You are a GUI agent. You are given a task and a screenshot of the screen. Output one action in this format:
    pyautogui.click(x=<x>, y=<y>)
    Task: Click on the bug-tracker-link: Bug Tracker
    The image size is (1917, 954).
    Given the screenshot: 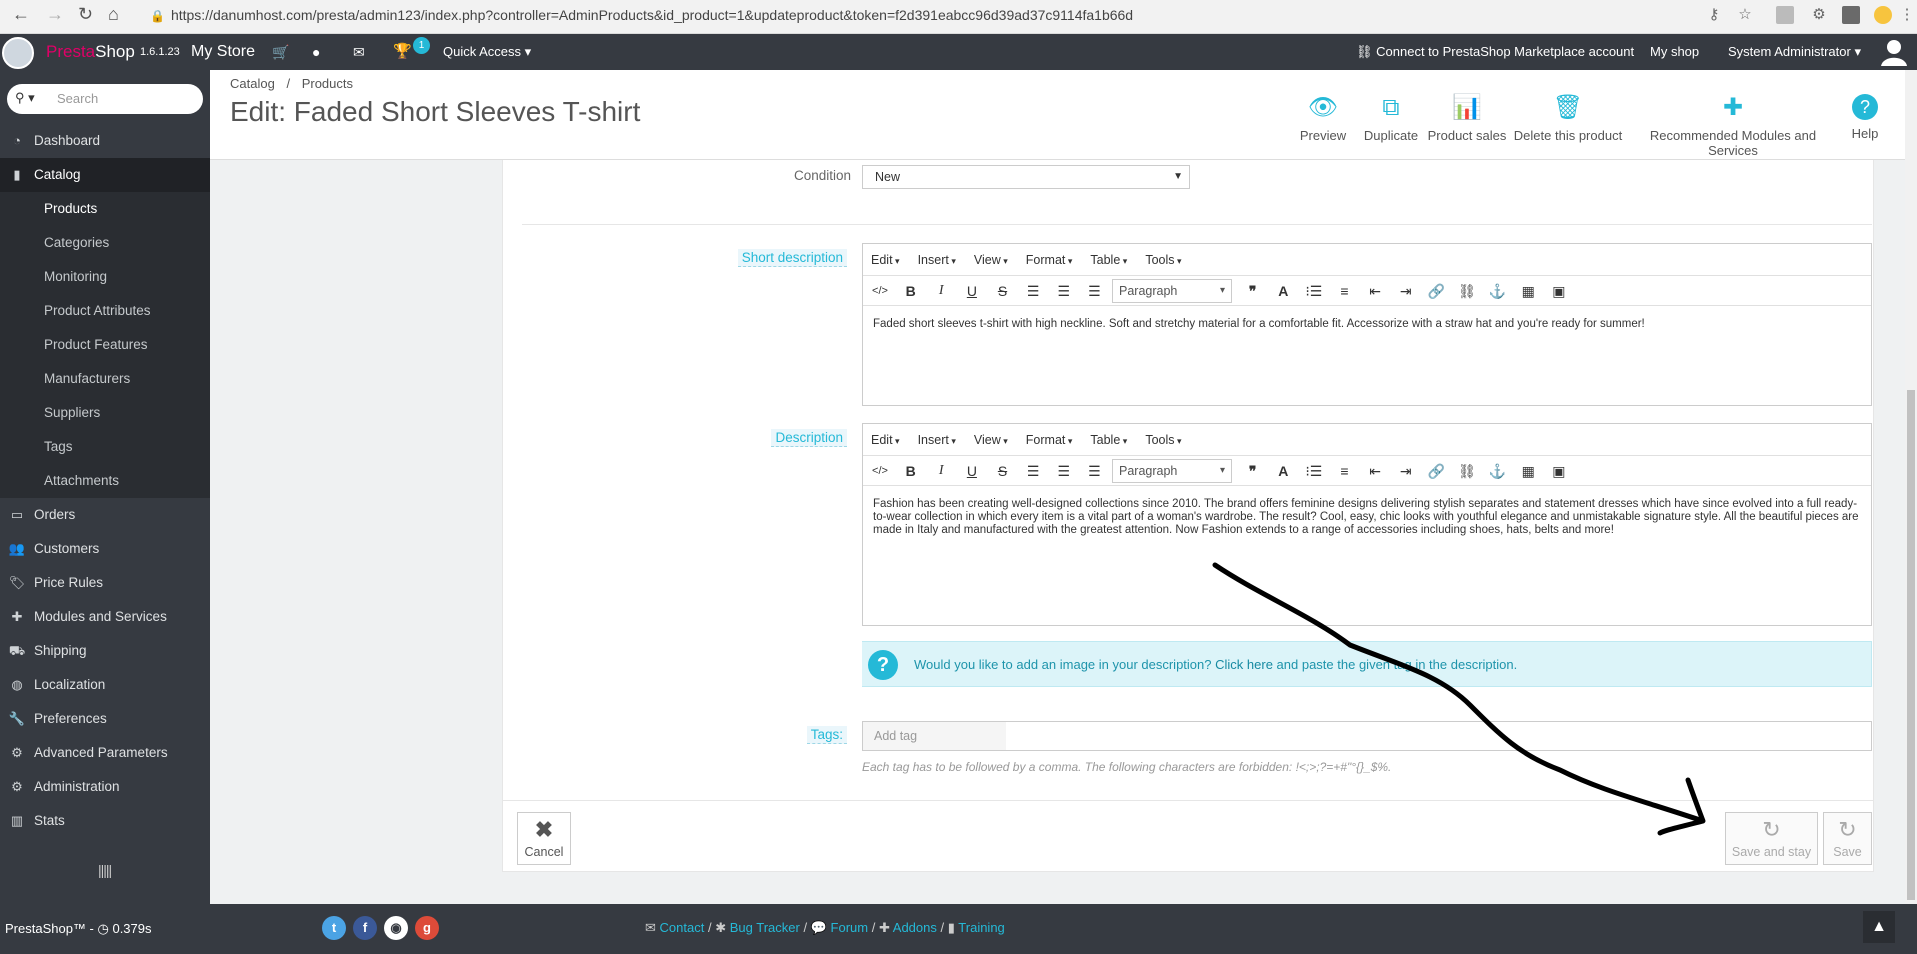 What is the action you would take?
    pyautogui.click(x=765, y=927)
    